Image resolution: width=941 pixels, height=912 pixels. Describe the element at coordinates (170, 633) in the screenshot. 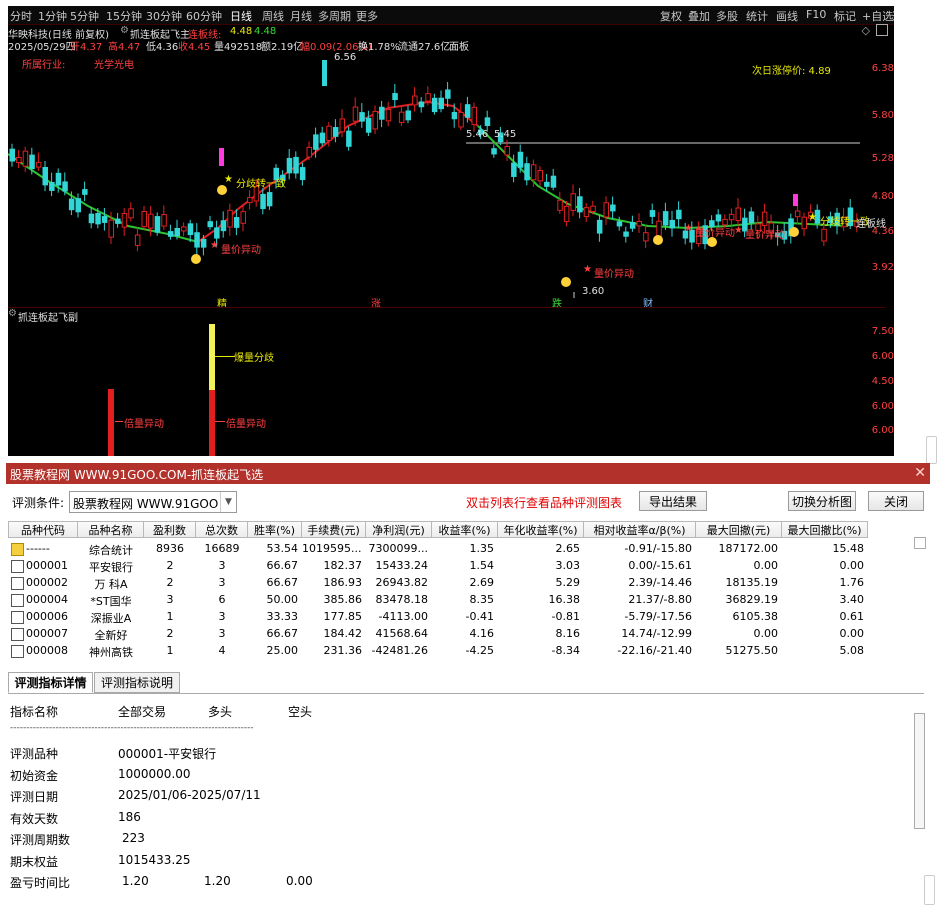

I see `table-cell: 2` at that location.